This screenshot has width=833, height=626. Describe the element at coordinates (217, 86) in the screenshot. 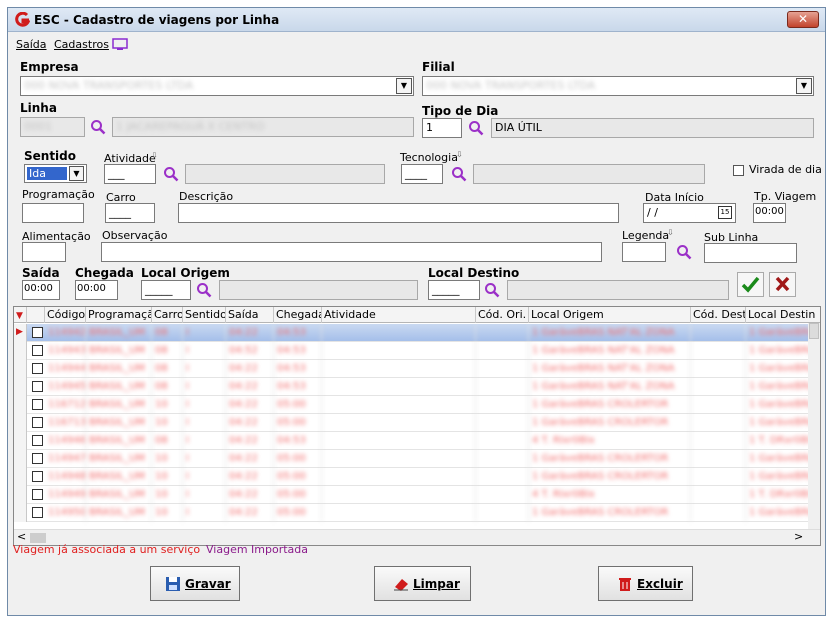

I see `empresa-select: 000 NOVA TRANSPORTES LTDA` at that location.